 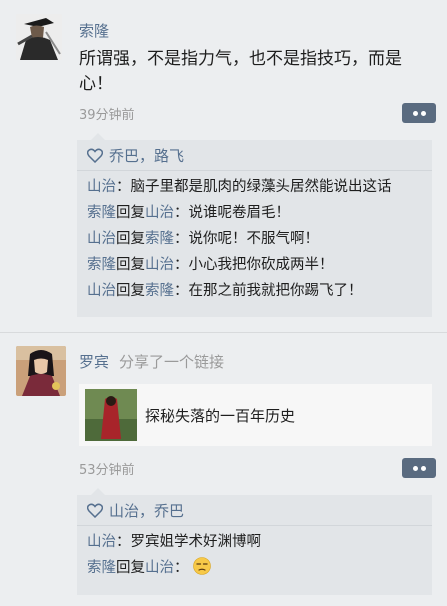 I want to click on avatar-zoro, so click(x=39, y=37).